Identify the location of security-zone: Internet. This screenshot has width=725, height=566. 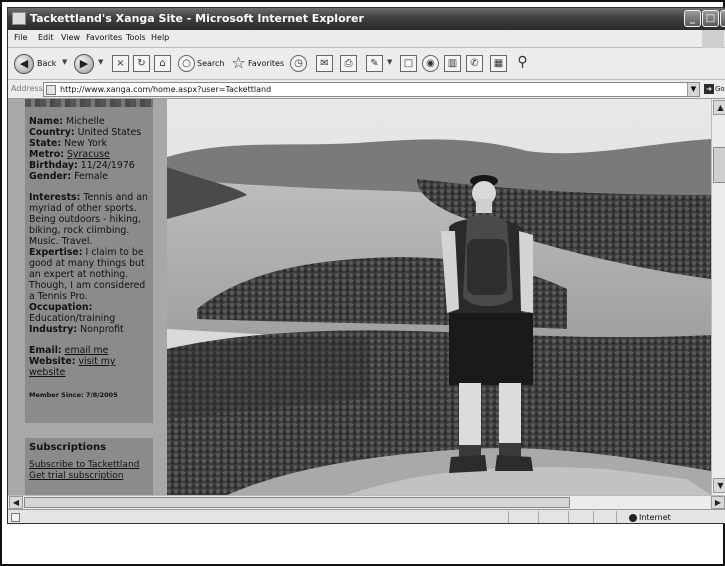
(670, 517).